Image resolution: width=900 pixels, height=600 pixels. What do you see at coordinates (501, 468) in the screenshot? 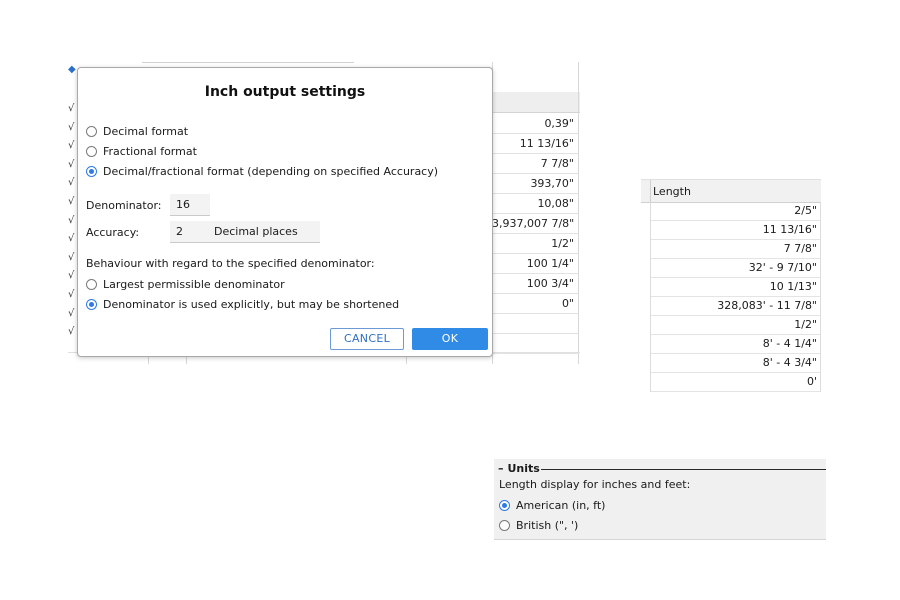
I see `legend-dash: –` at bounding box center [501, 468].